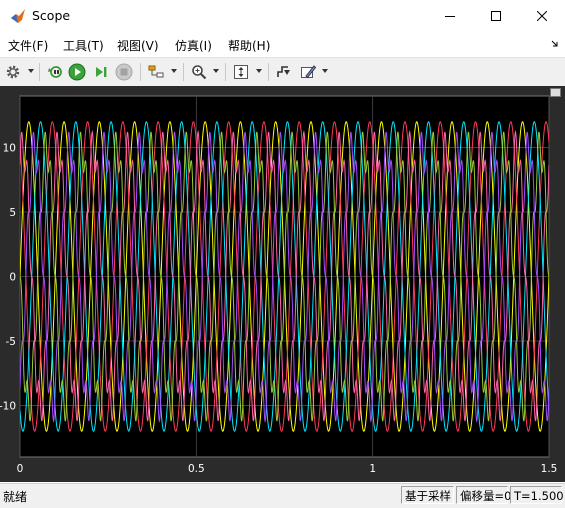  I want to click on config-button, so click(13, 72).